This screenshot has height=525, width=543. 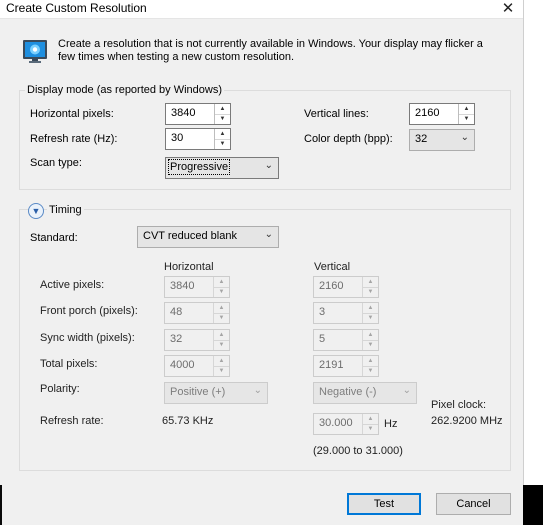 I want to click on sync-width-label: Sync width (pixels):, so click(x=87, y=338).